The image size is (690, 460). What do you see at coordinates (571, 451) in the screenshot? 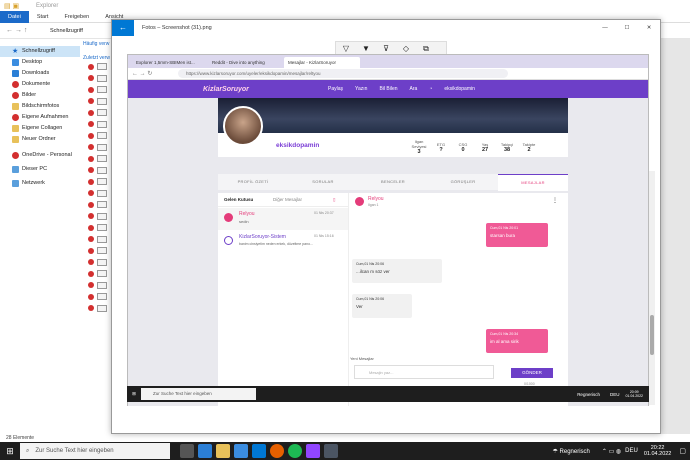
I see `weather-label: ☂ Regnerisch` at bounding box center [571, 451].